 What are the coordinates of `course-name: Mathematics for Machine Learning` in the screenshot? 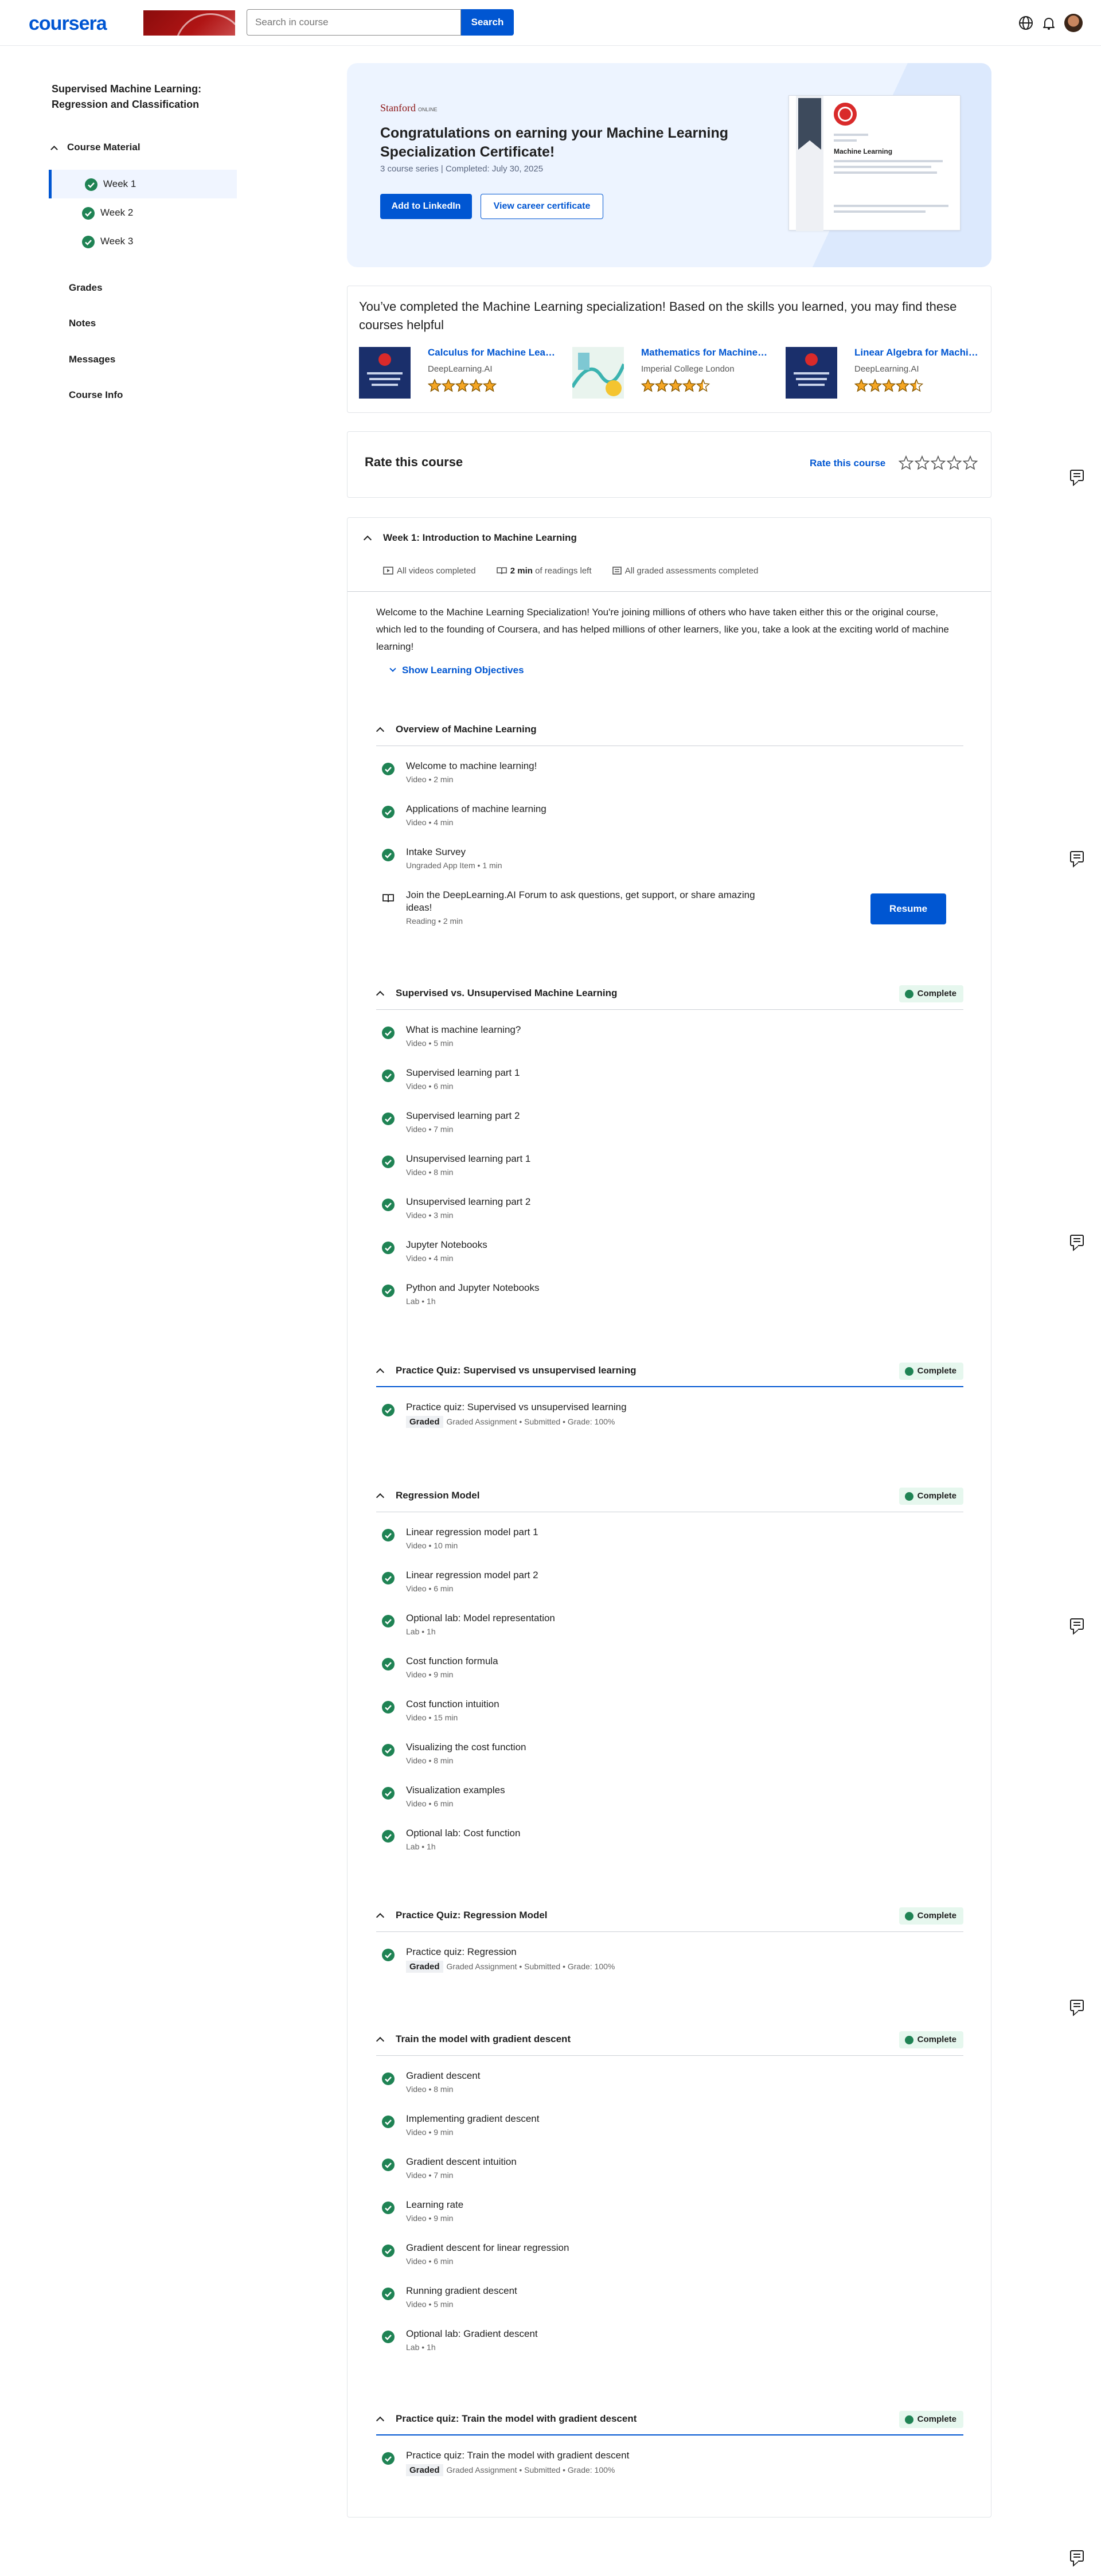 It's located at (705, 352).